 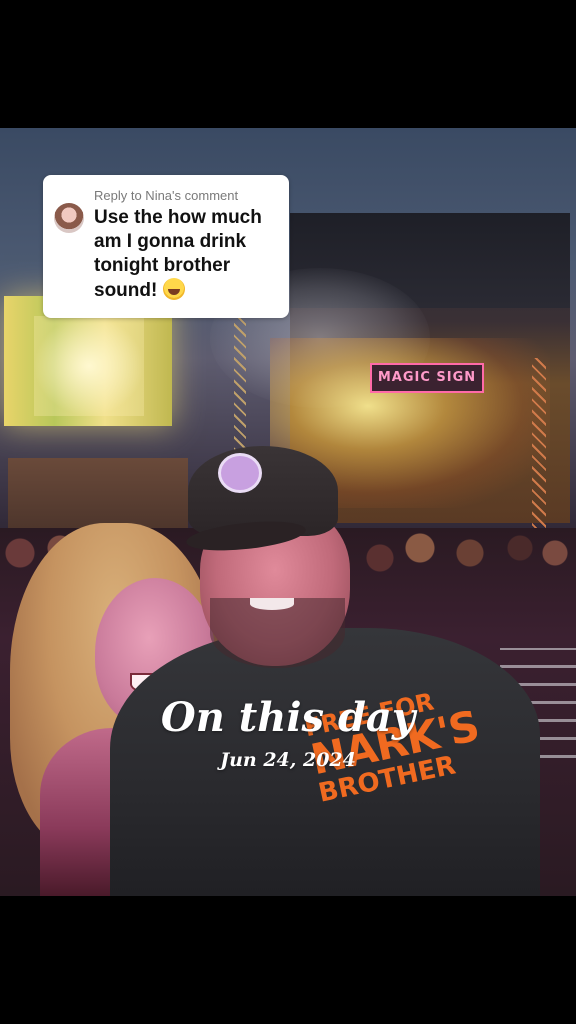 I want to click on commenter-avatar, so click(x=69, y=218).